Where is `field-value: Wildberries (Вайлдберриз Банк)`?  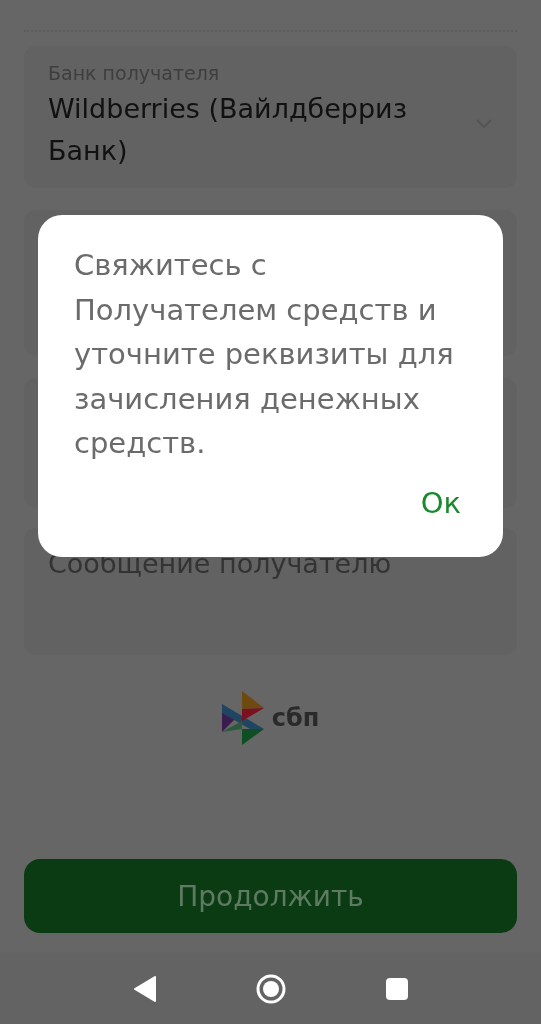 field-value: Wildberries (Вайлдберриз Банк) is located at coordinates (228, 130).